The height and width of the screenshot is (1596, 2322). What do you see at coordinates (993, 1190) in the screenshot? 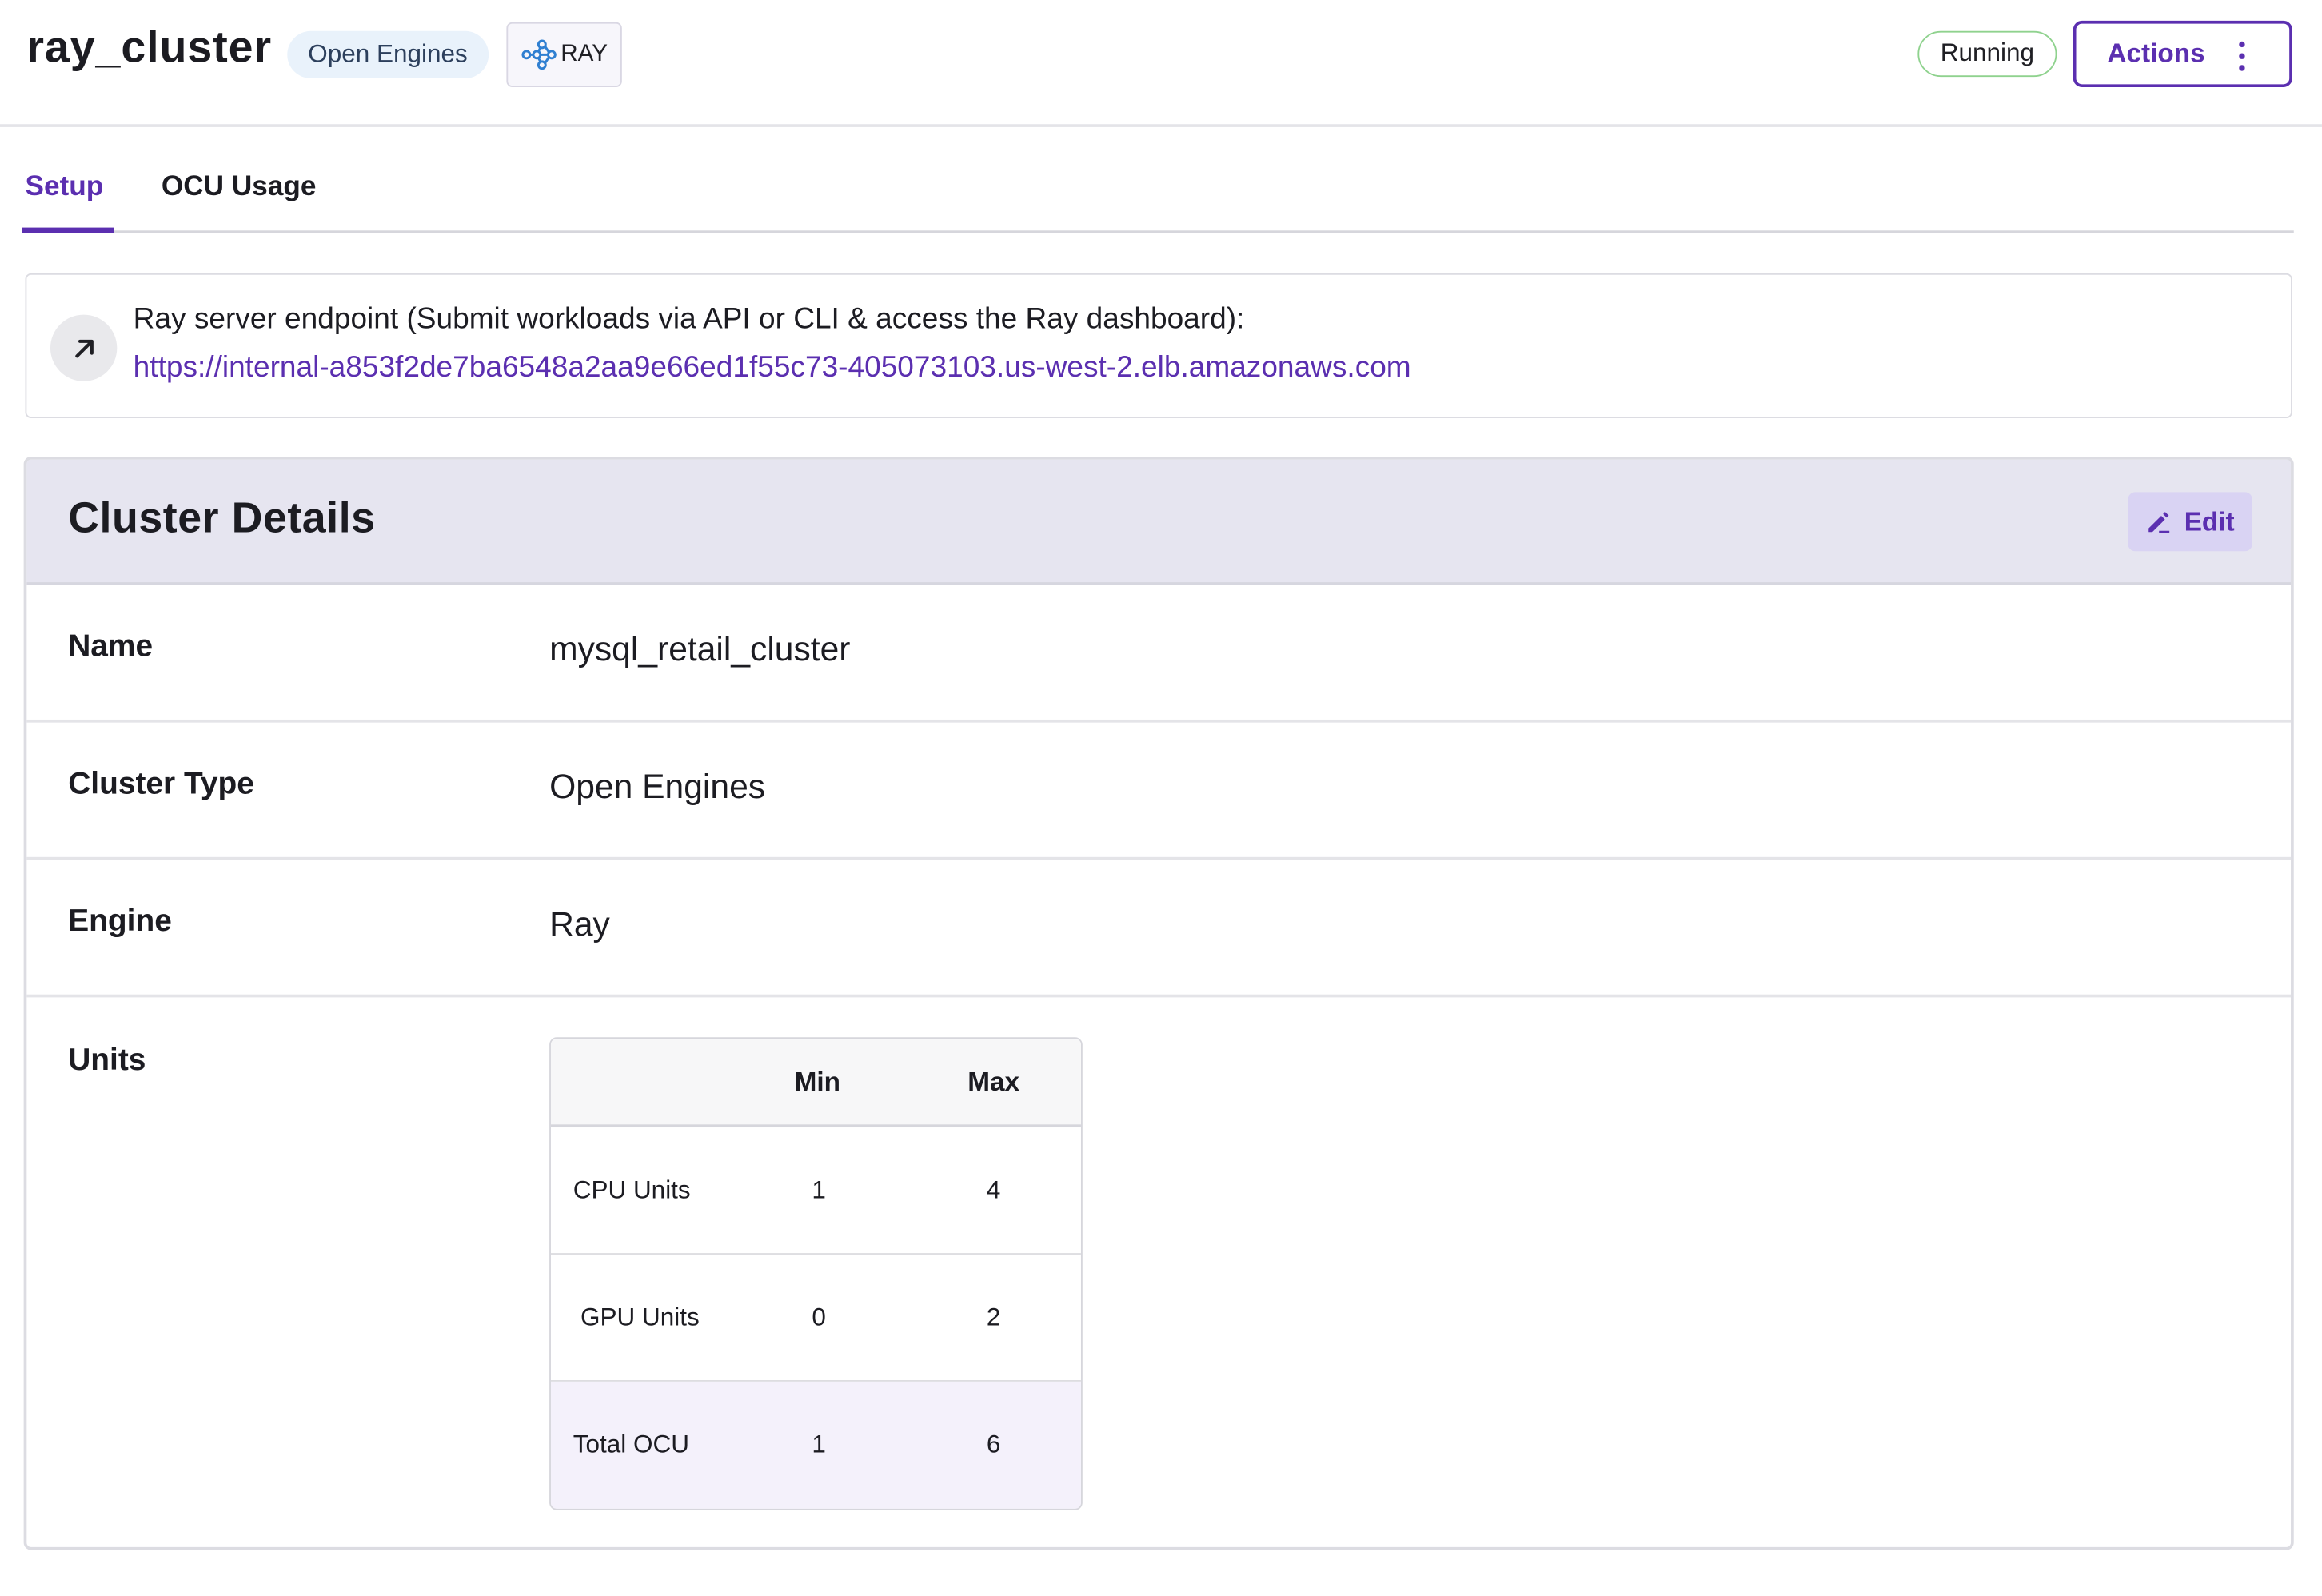
I see `units-row-max: 4` at bounding box center [993, 1190].